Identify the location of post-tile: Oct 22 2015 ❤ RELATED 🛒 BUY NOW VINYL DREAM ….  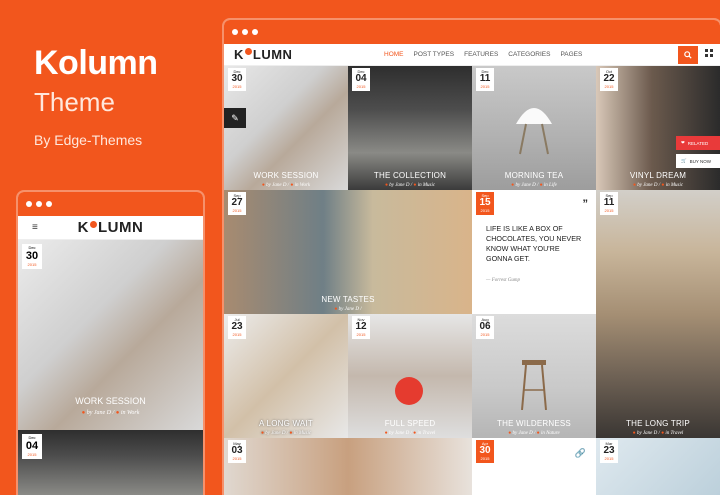
(658, 128).